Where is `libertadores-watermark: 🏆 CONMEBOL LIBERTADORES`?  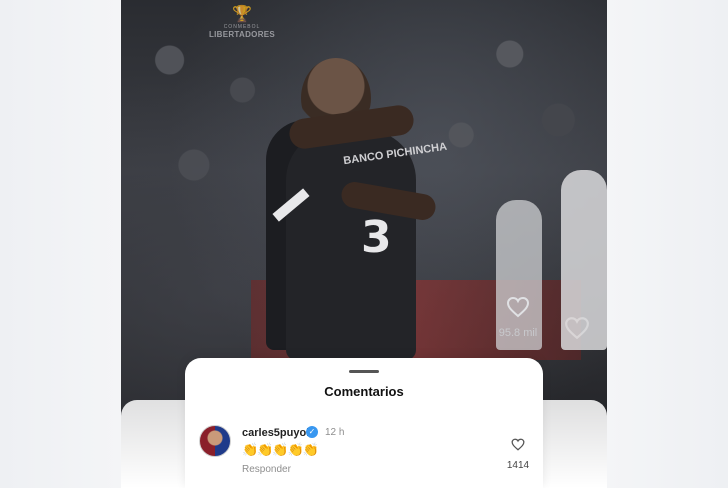
libertadores-watermark: 🏆 CONMEBOL LIBERTADORES is located at coordinates (242, 22).